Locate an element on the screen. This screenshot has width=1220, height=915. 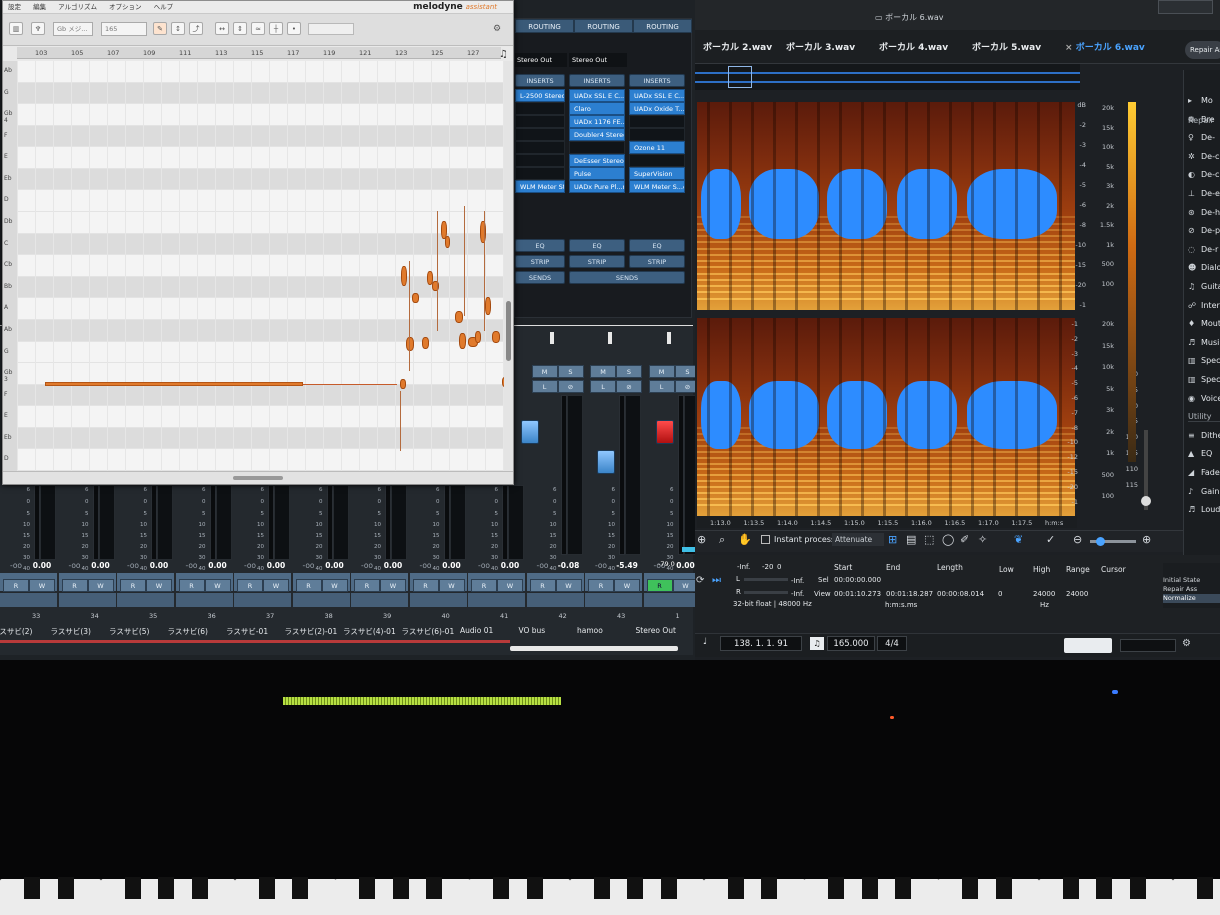
channel-name: ラスサビ(2)-01 is located at coordinates (311, 631).